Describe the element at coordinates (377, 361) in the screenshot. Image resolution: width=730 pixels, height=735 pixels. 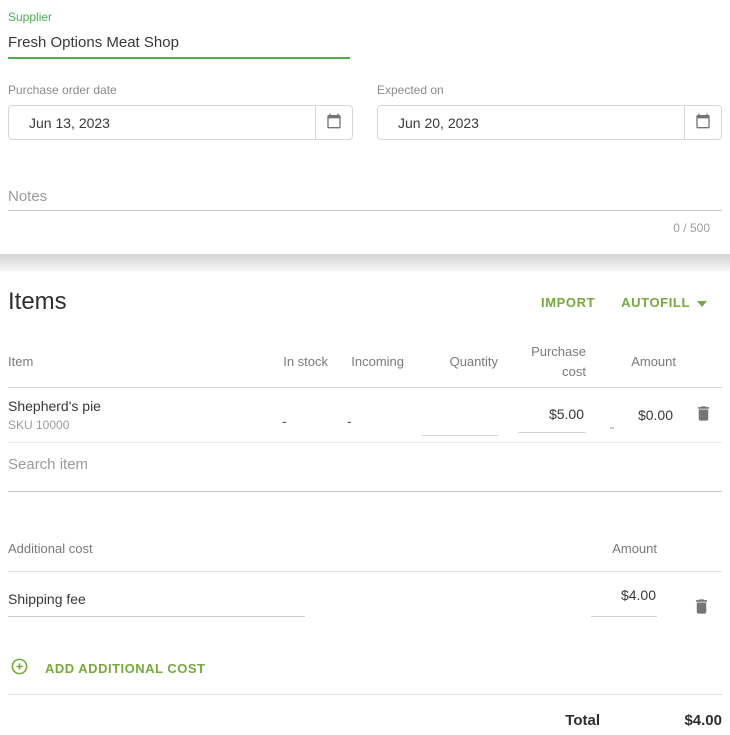
I see `column-header-incoming: Incoming` at that location.